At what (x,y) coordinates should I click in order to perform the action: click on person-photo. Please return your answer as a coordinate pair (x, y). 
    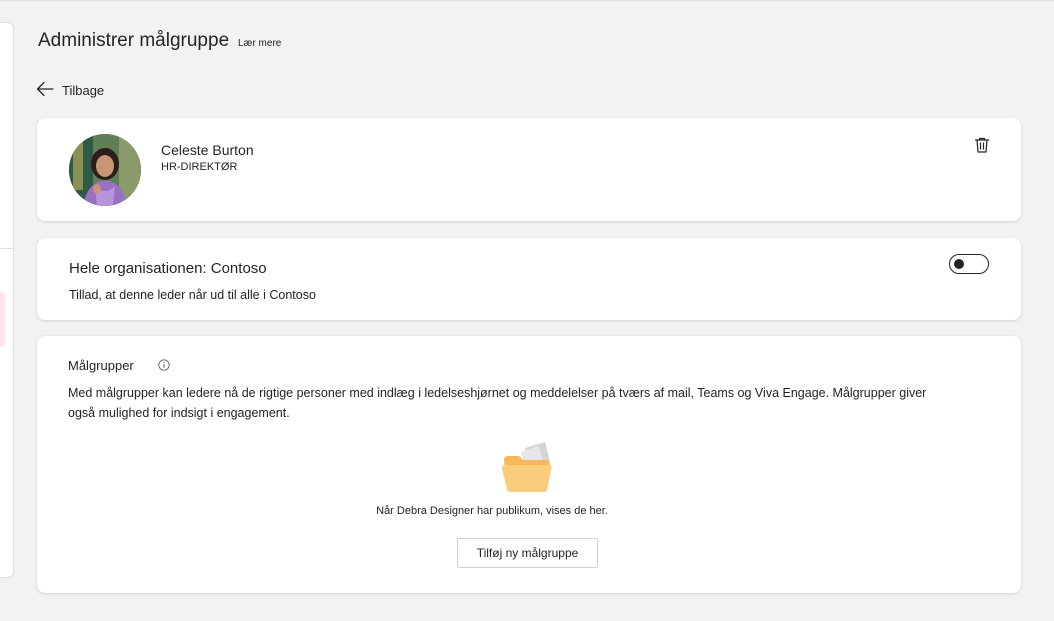
    Looking at the image, I should click on (105, 170).